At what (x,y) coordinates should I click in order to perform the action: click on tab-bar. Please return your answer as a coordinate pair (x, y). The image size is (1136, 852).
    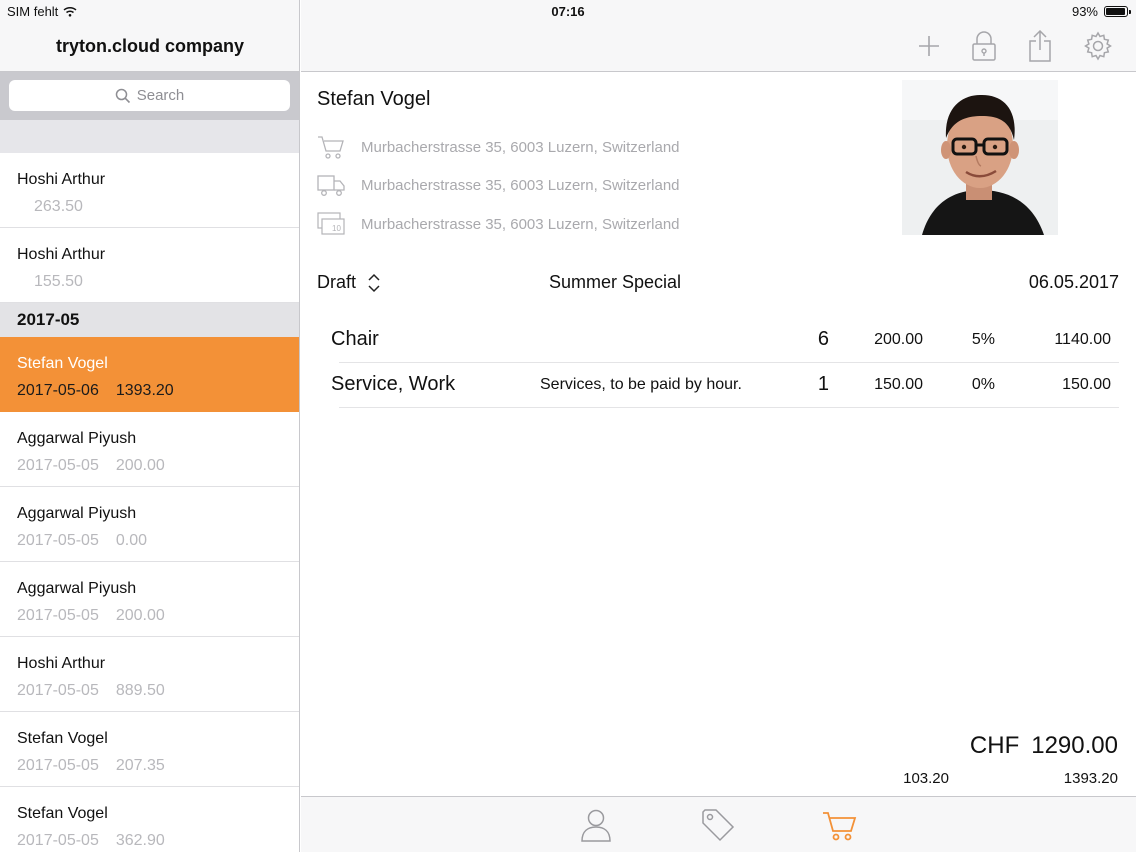
    Looking at the image, I should click on (718, 824).